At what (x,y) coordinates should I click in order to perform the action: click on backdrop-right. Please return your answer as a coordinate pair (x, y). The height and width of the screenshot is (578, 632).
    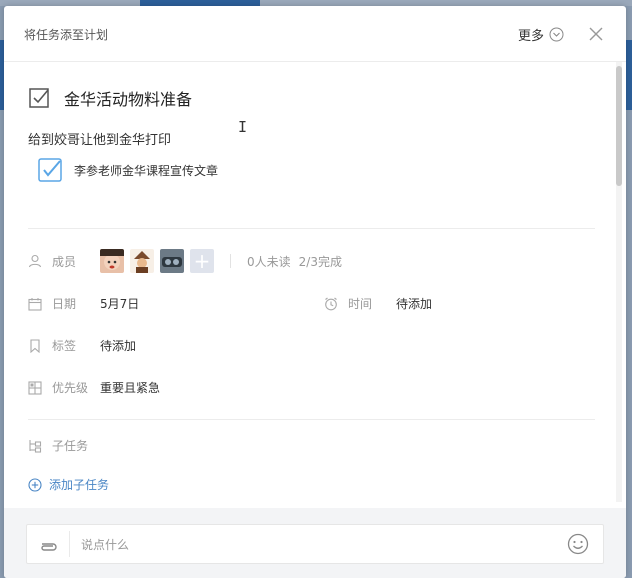
    Looking at the image, I should click on (629, 75).